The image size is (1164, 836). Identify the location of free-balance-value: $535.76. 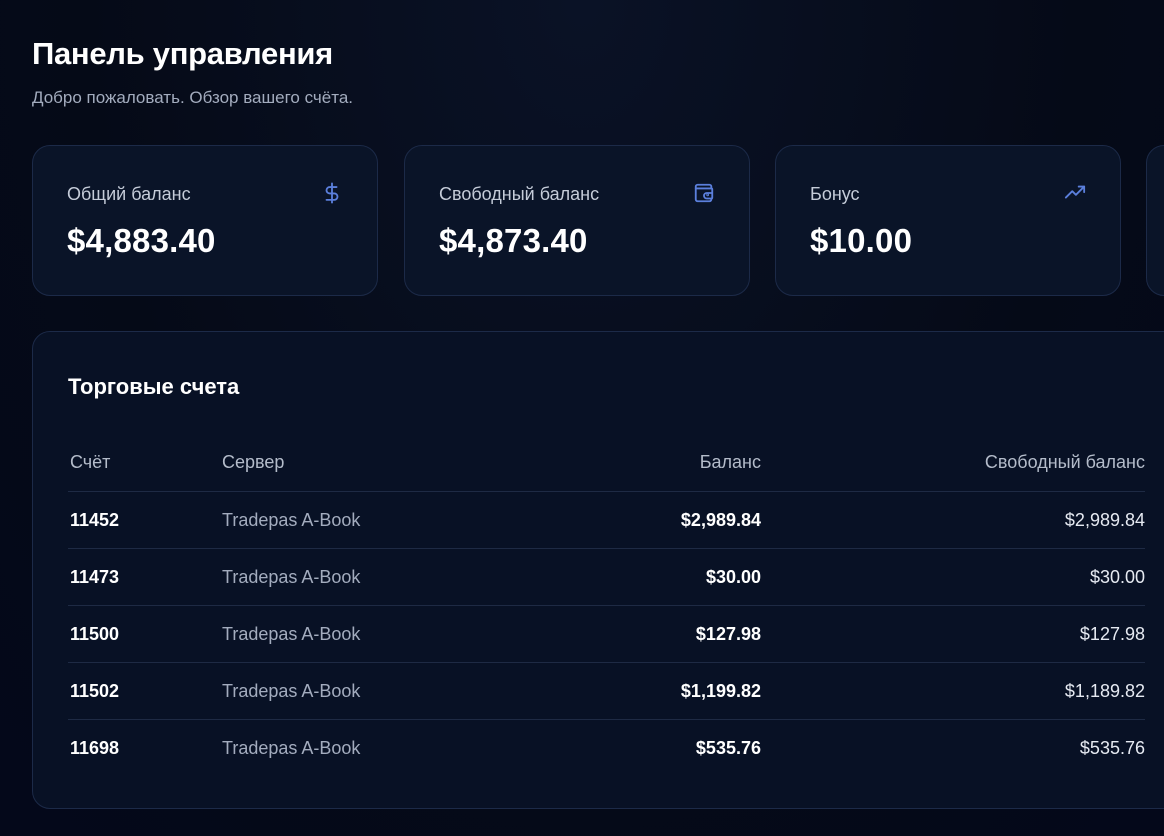
(1112, 747).